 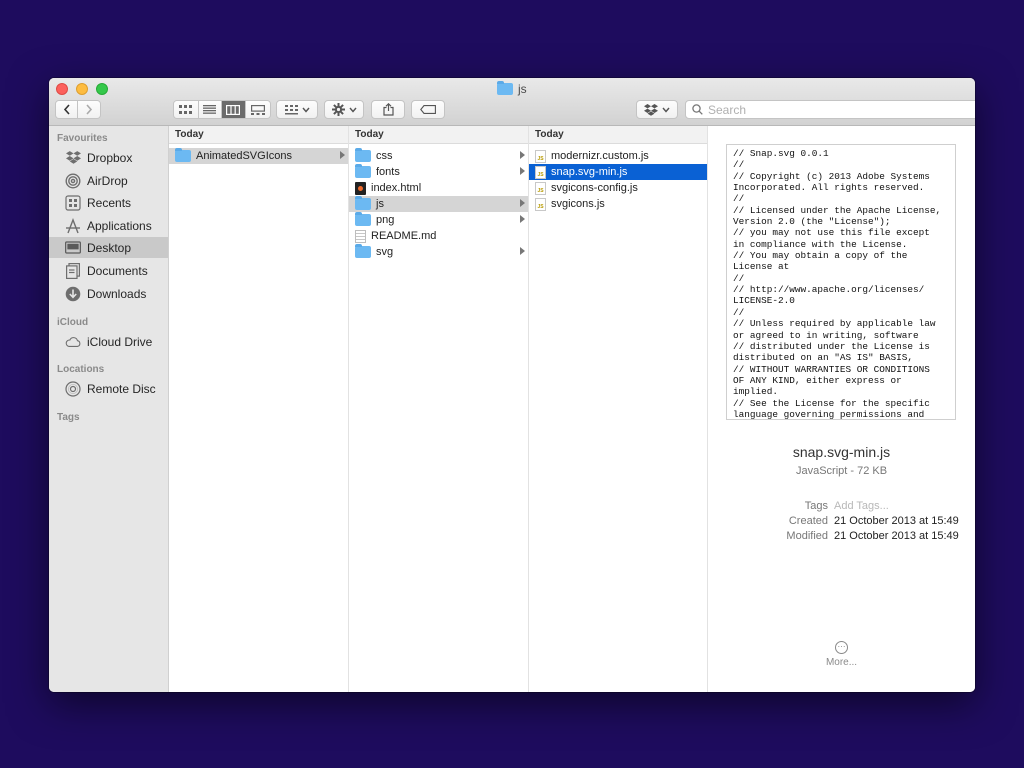 What do you see at coordinates (438, 172) in the screenshot?
I see `list-item-fonts: fonts` at bounding box center [438, 172].